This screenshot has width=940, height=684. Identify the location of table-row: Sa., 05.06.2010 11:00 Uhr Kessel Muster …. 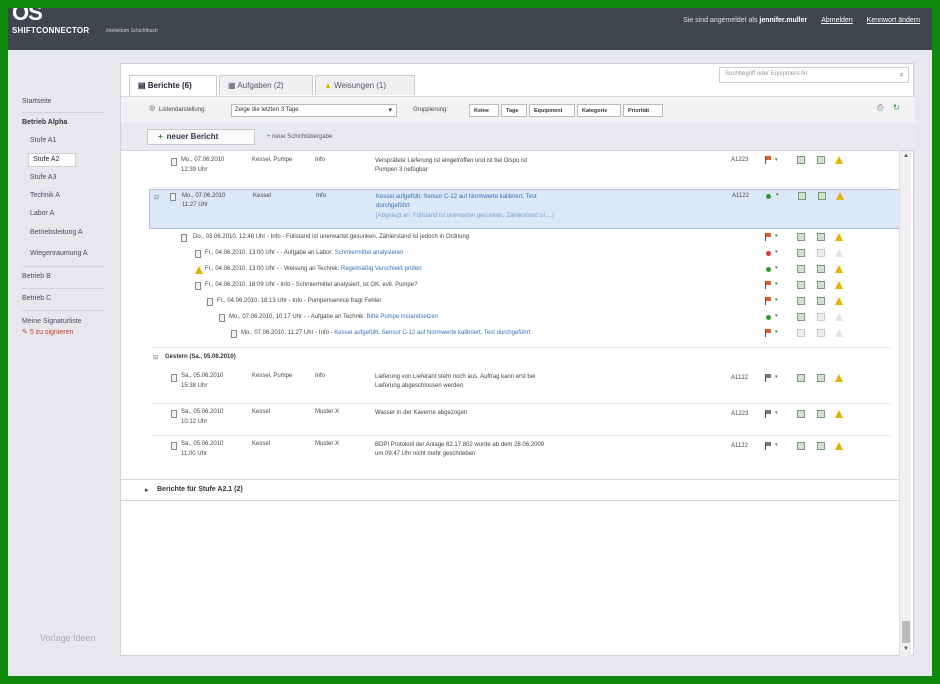
(510, 453).